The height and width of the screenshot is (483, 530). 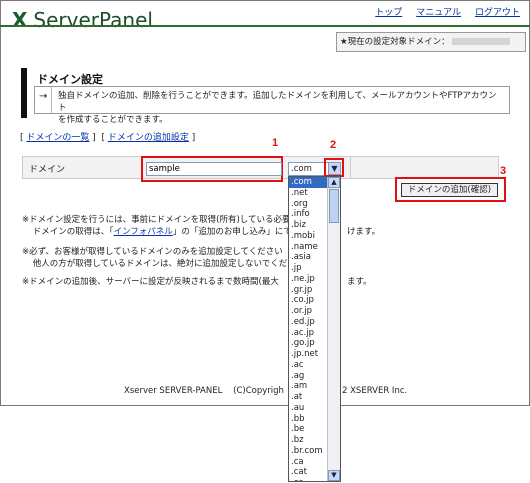 I want to click on domain-name-input, so click(x=214, y=169).